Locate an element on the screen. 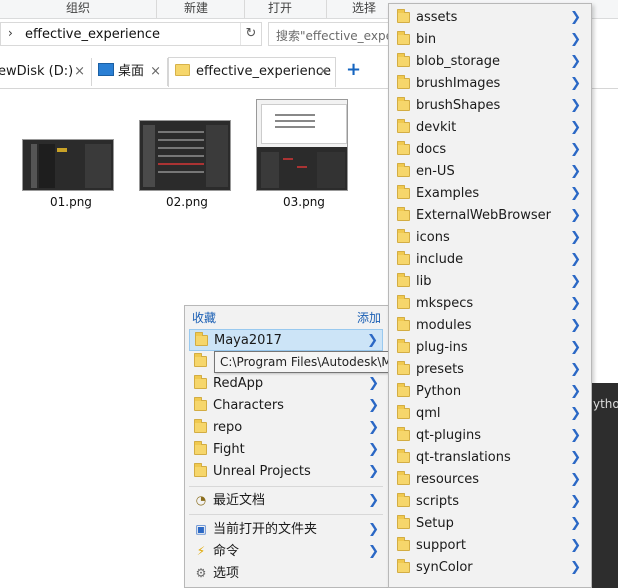  submenu-item: lib ❯ is located at coordinates (490, 282).